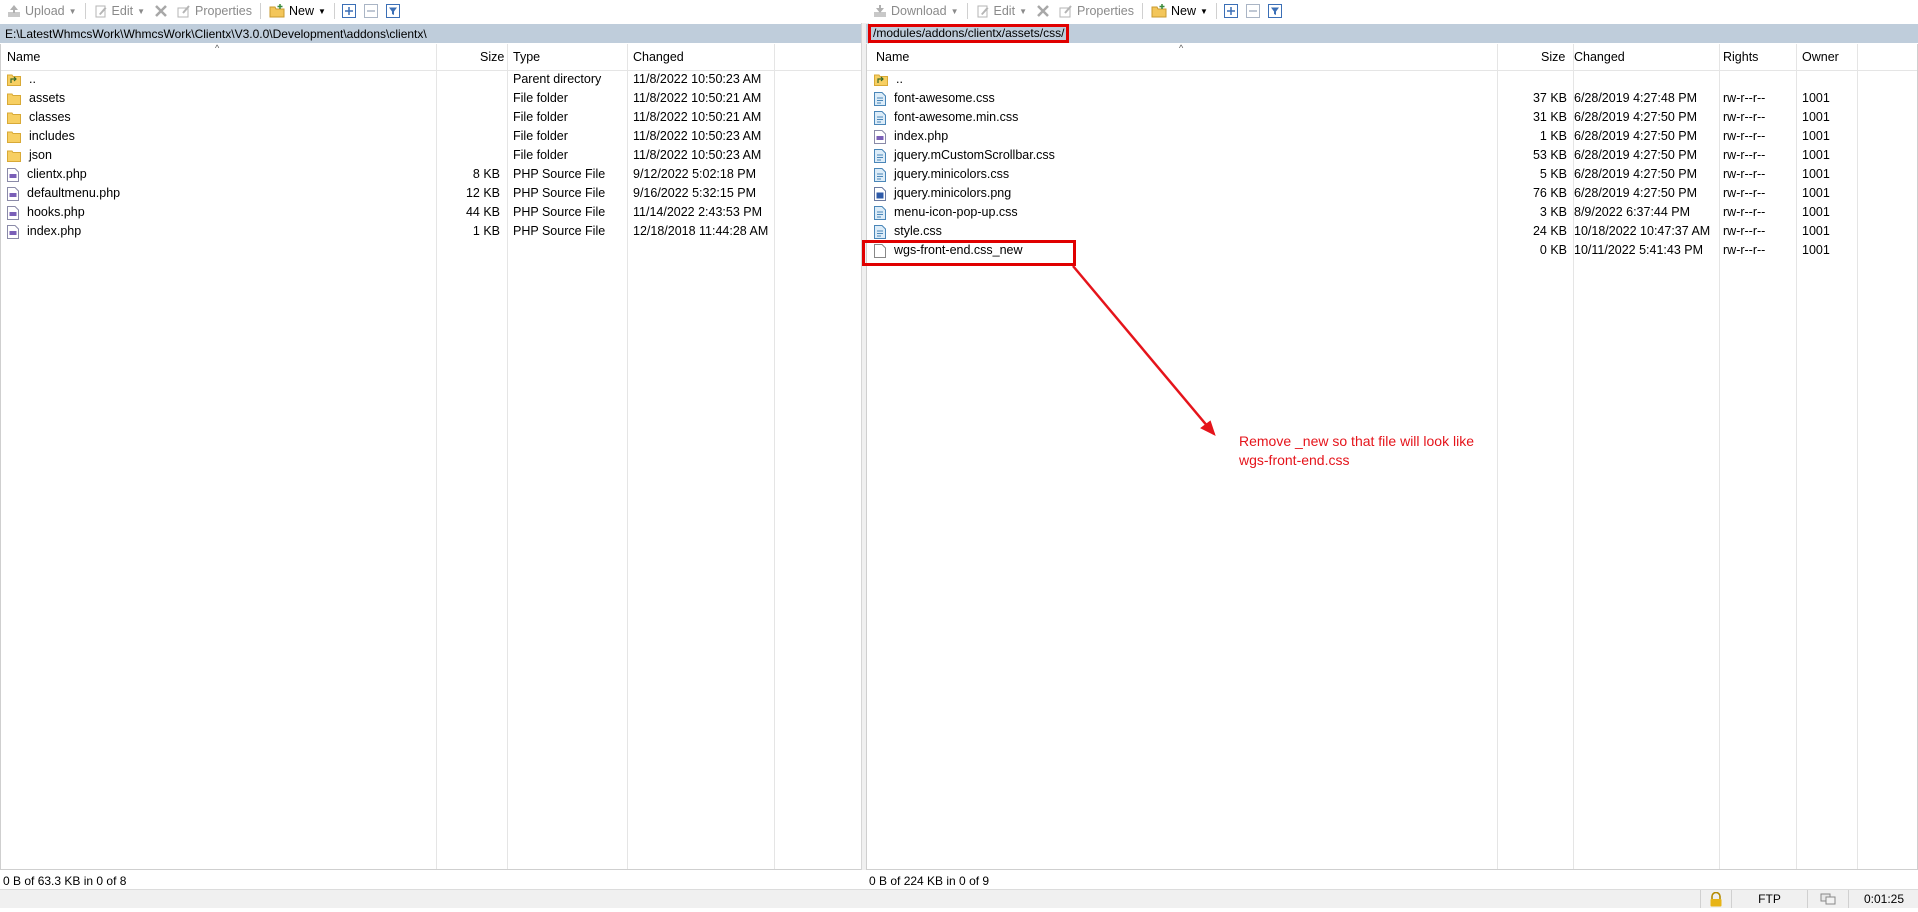  I want to click on column-header-rights: Rights, so click(1740, 57).